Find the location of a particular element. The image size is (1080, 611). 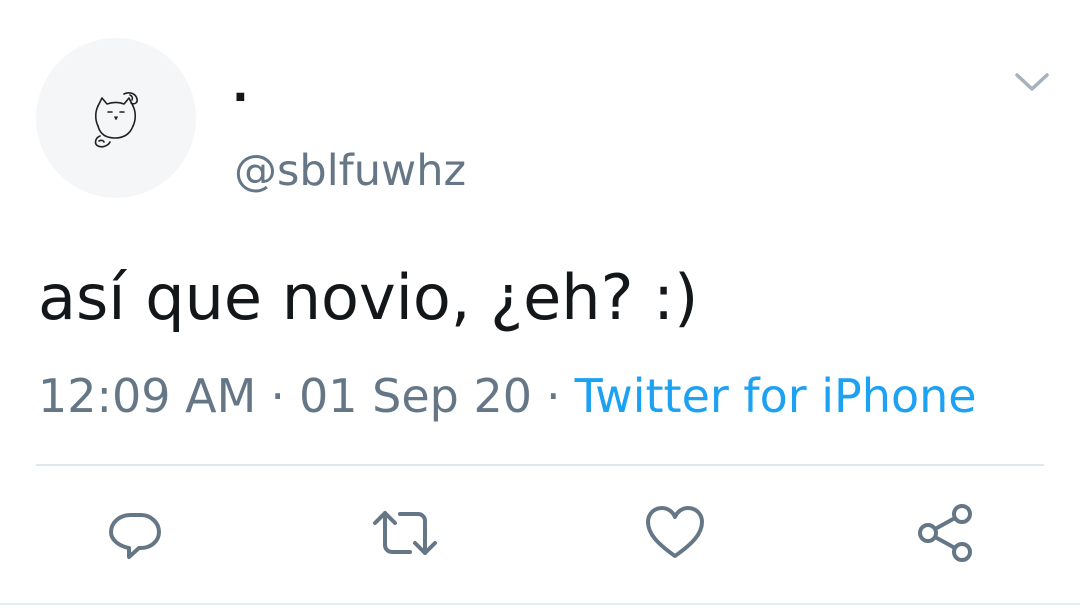

divider is located at coordinates (540, 465).